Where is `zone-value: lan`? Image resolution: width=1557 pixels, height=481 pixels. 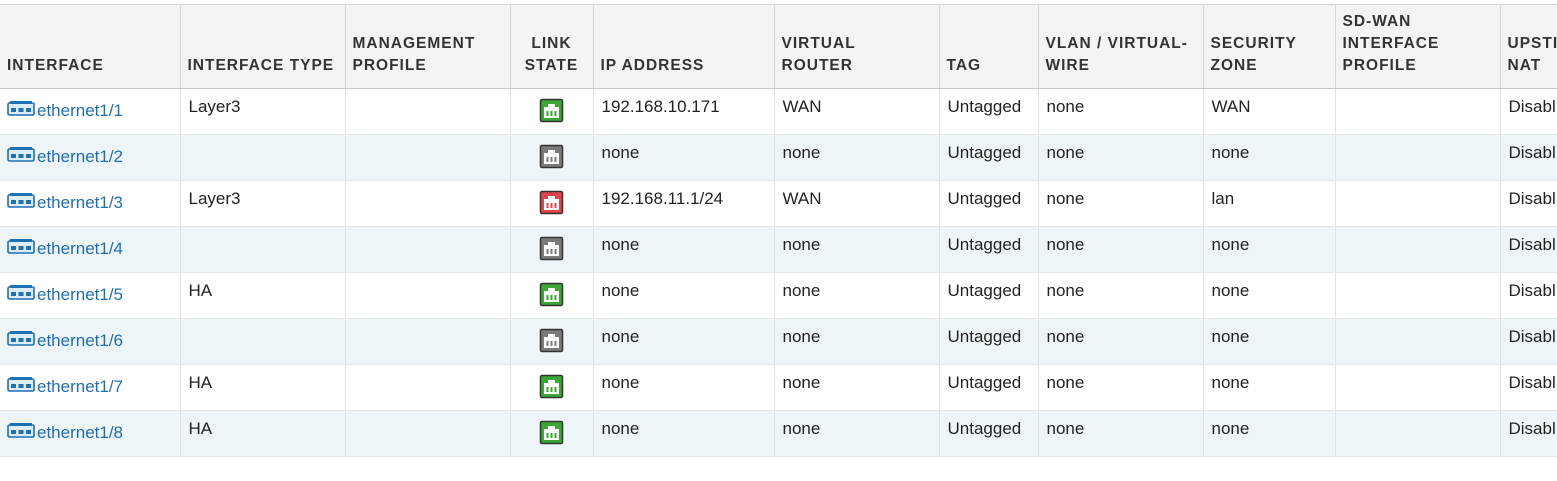
zone-value: lan is located at coordinates (1223, 198).